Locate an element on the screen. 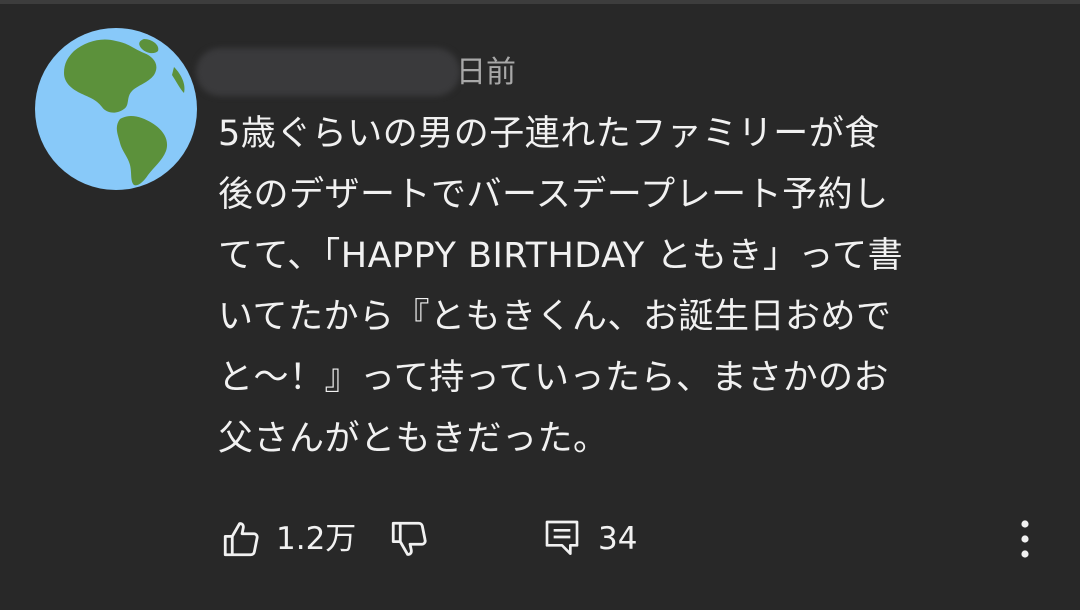 The height and width of the screenshot is (610, 1080). username-redacted is located at coordinates (328, 72).